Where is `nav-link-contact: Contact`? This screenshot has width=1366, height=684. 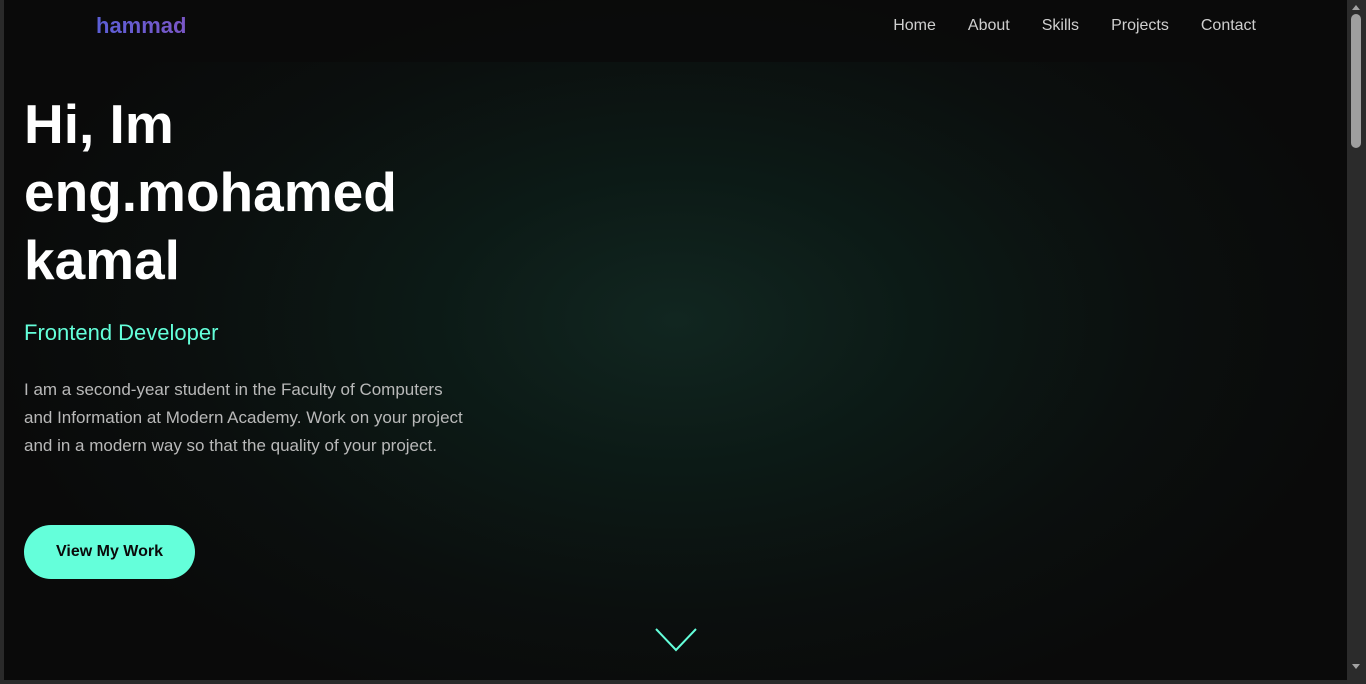 nav-link-contact: Contact is located at coordinates (1228, 26).